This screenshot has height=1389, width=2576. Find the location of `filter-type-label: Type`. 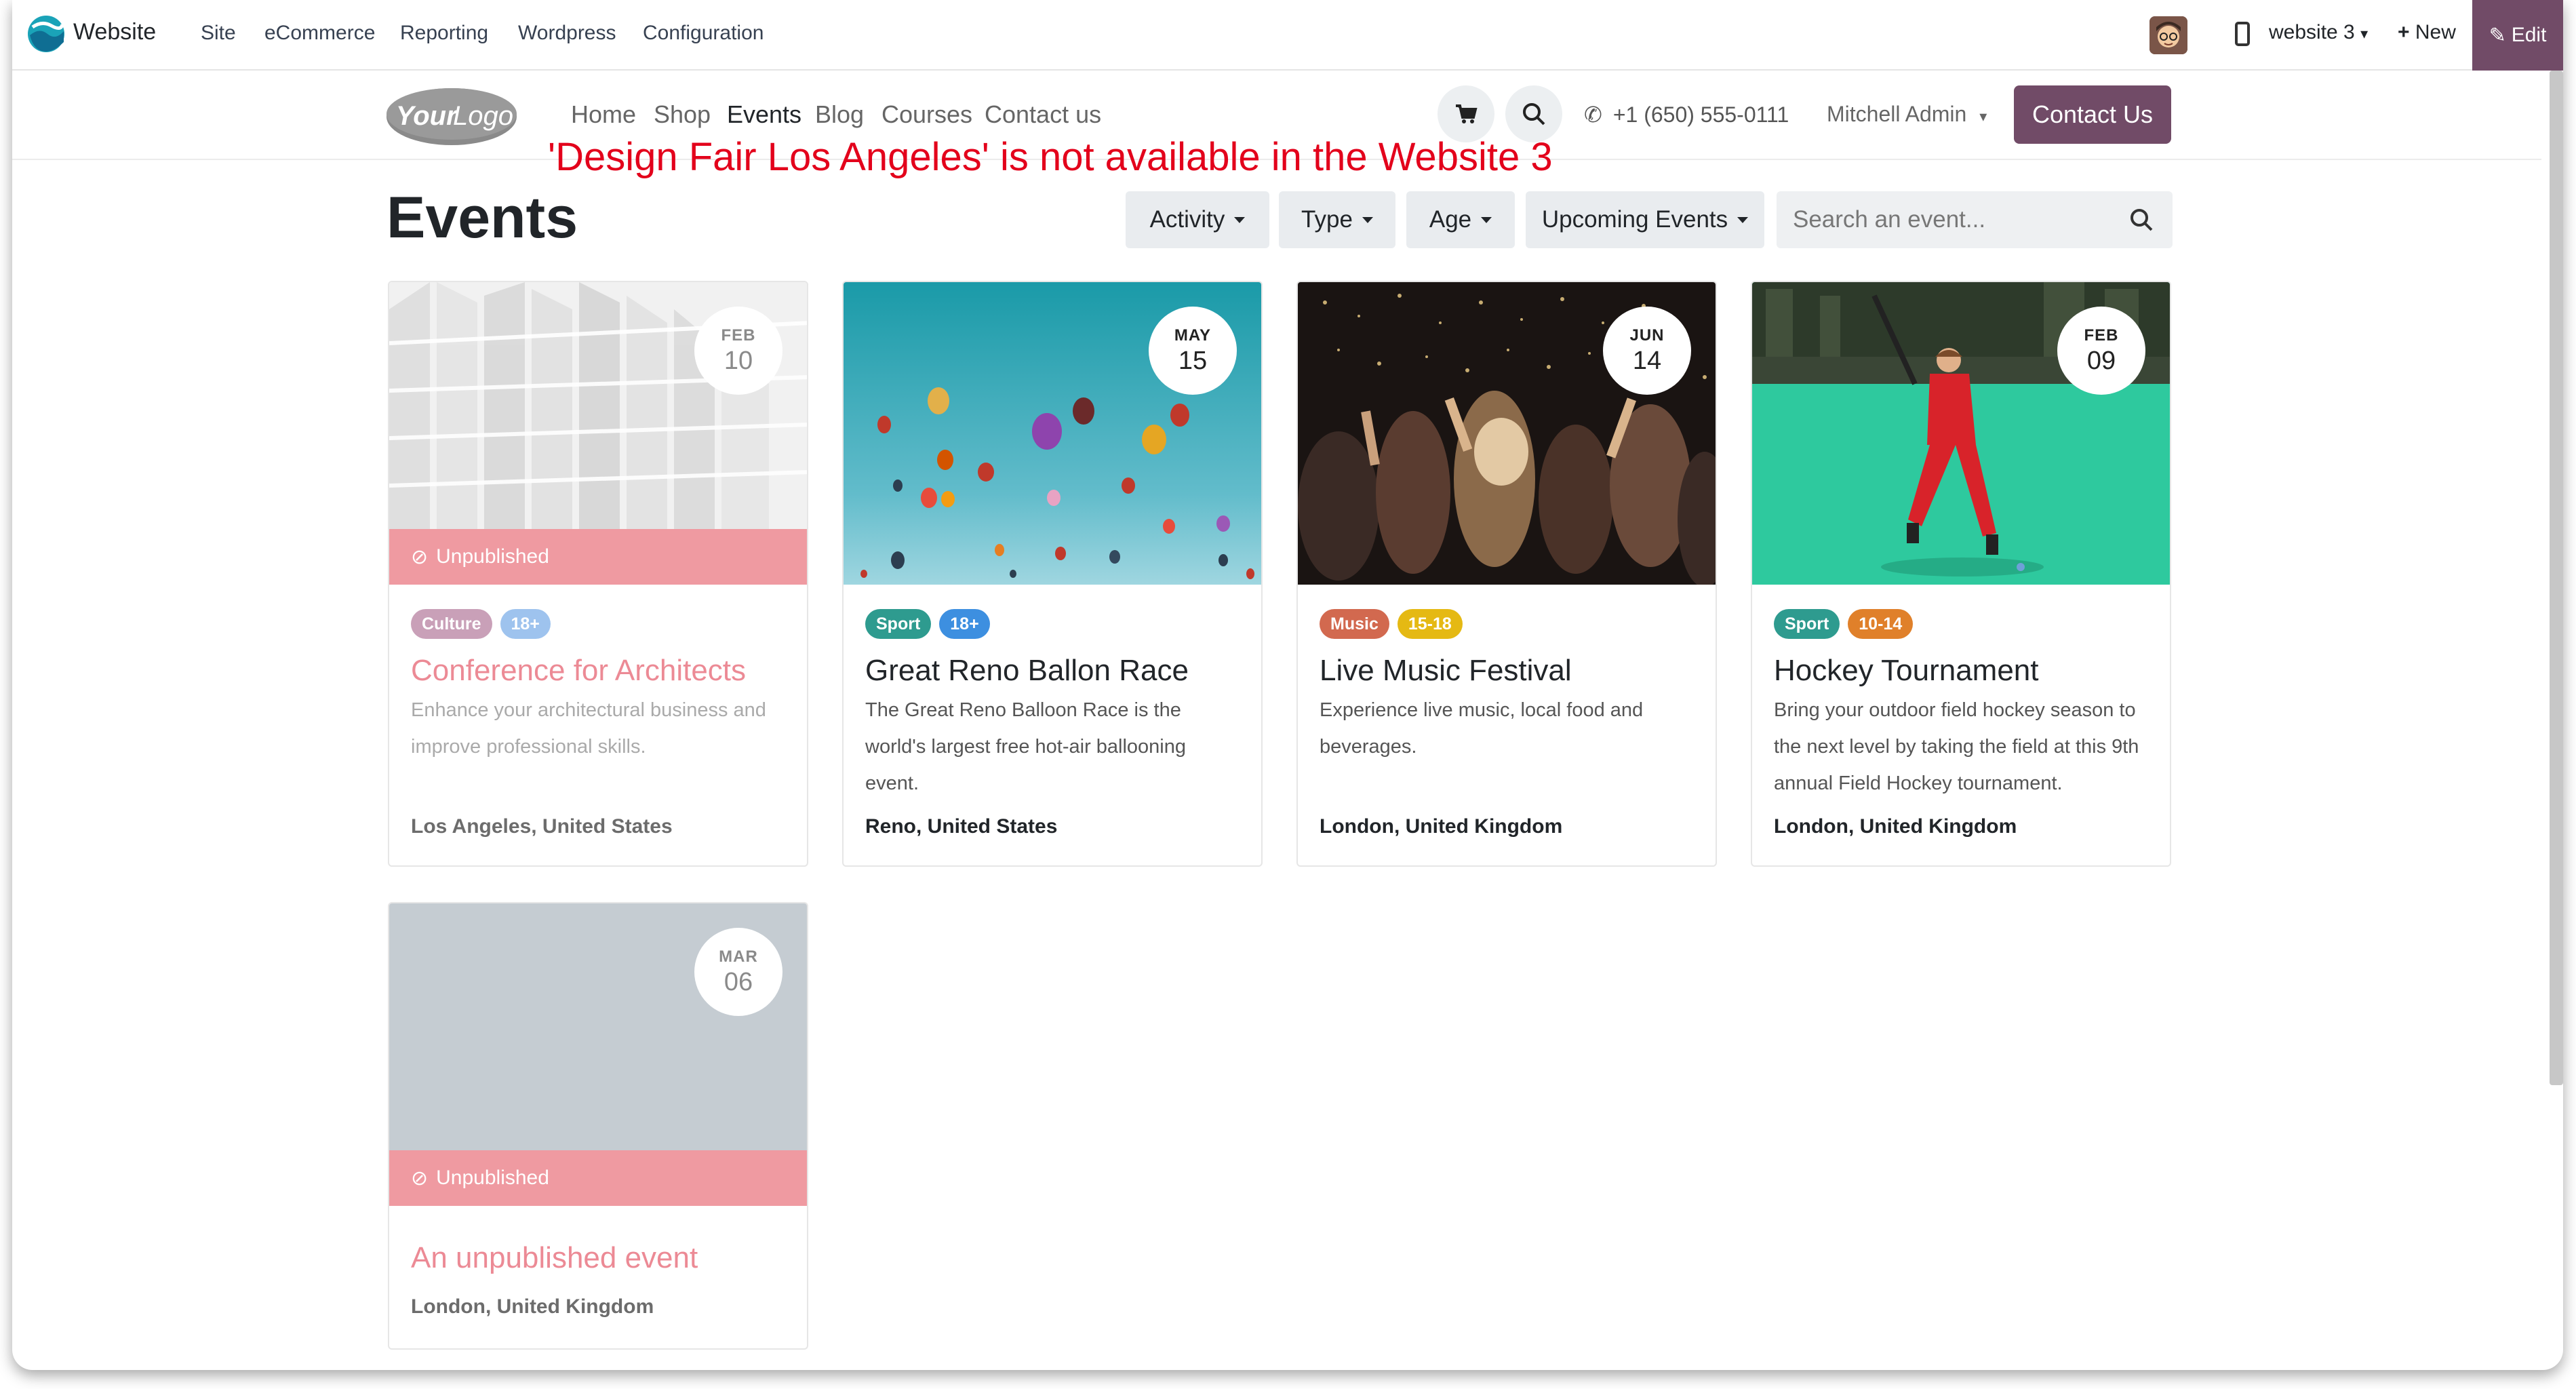

filter-type-label: Type is located at coordinates (1327, 219).